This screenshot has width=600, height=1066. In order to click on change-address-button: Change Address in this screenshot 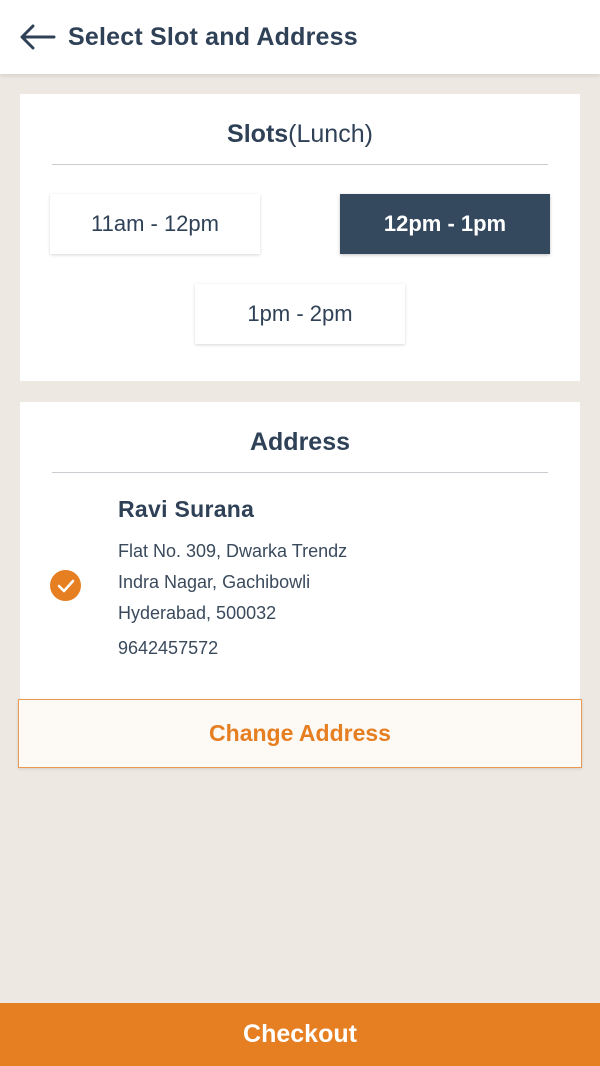, I will do `click(300, 733)`.